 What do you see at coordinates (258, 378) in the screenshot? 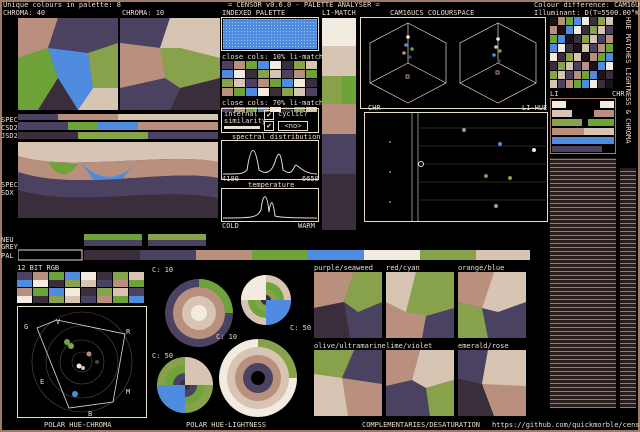
I see `ring-c10-b` at bounding box center [258, 378].